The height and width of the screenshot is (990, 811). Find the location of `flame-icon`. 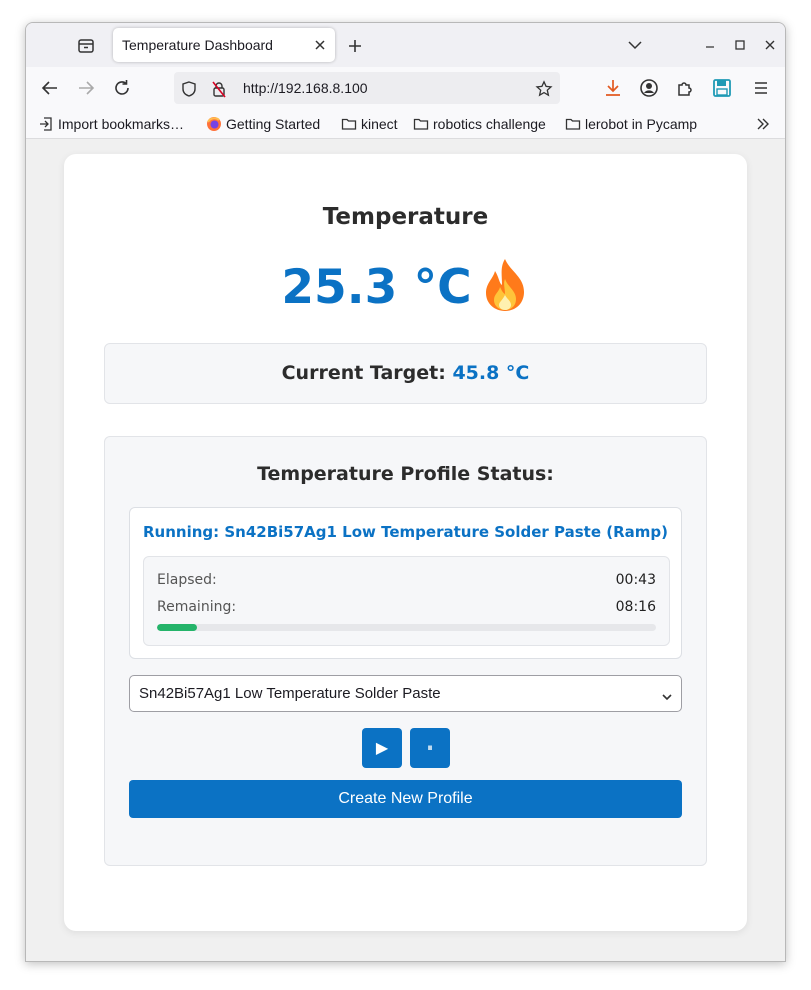

flame-icon is located at coordinates (505, 291).